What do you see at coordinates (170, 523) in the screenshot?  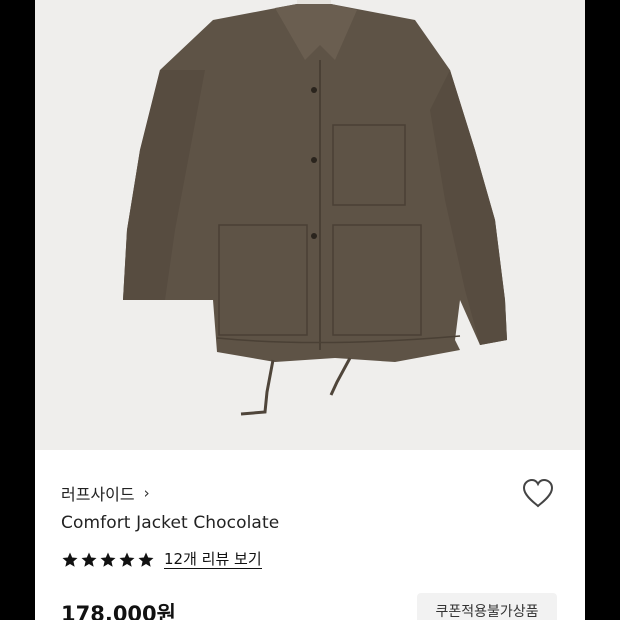 I see `product-title: Comfort Jacket Chocolate` at bounding box center [170, 523].